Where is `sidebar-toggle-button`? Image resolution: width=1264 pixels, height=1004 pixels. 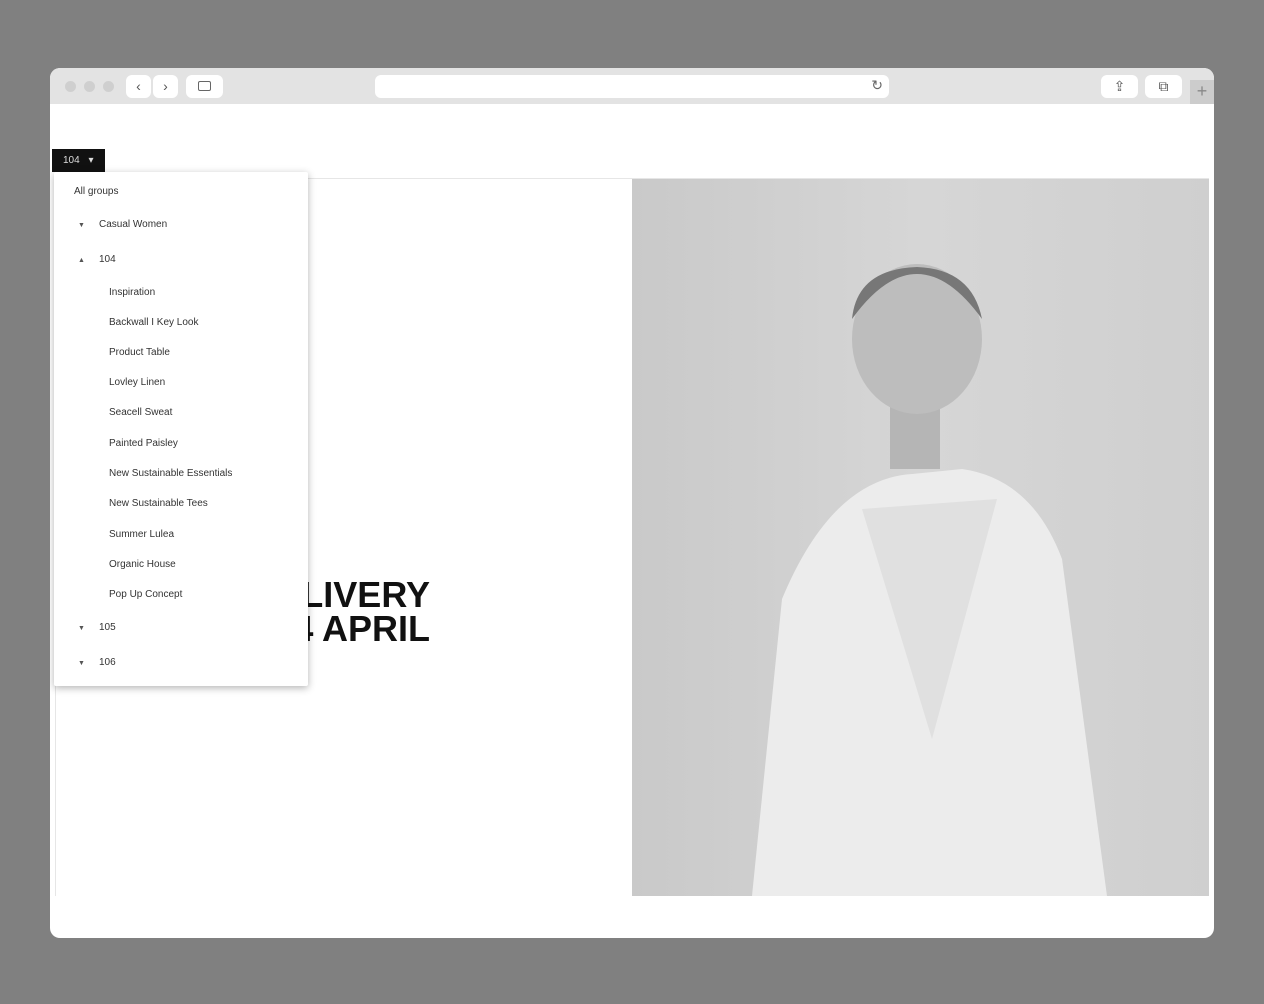
sidebar-toggle-button is located at coordinates (204, 86).